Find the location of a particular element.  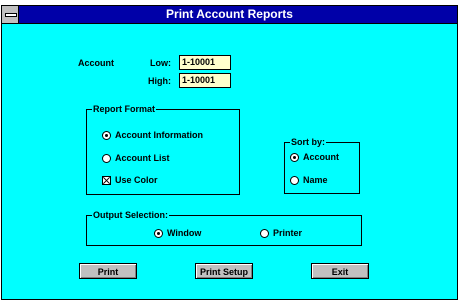

checkbox-label: Use Color is located at coordinates (136, 180).